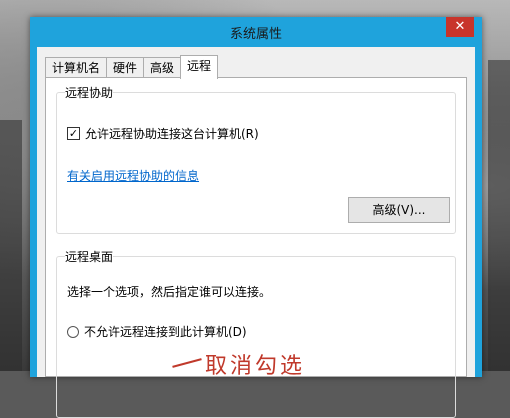 The height and width of the screenshot is (418, 510). I want to click on tab-strip: 计算机名 硬件 高级 远程, so click(132, 67).